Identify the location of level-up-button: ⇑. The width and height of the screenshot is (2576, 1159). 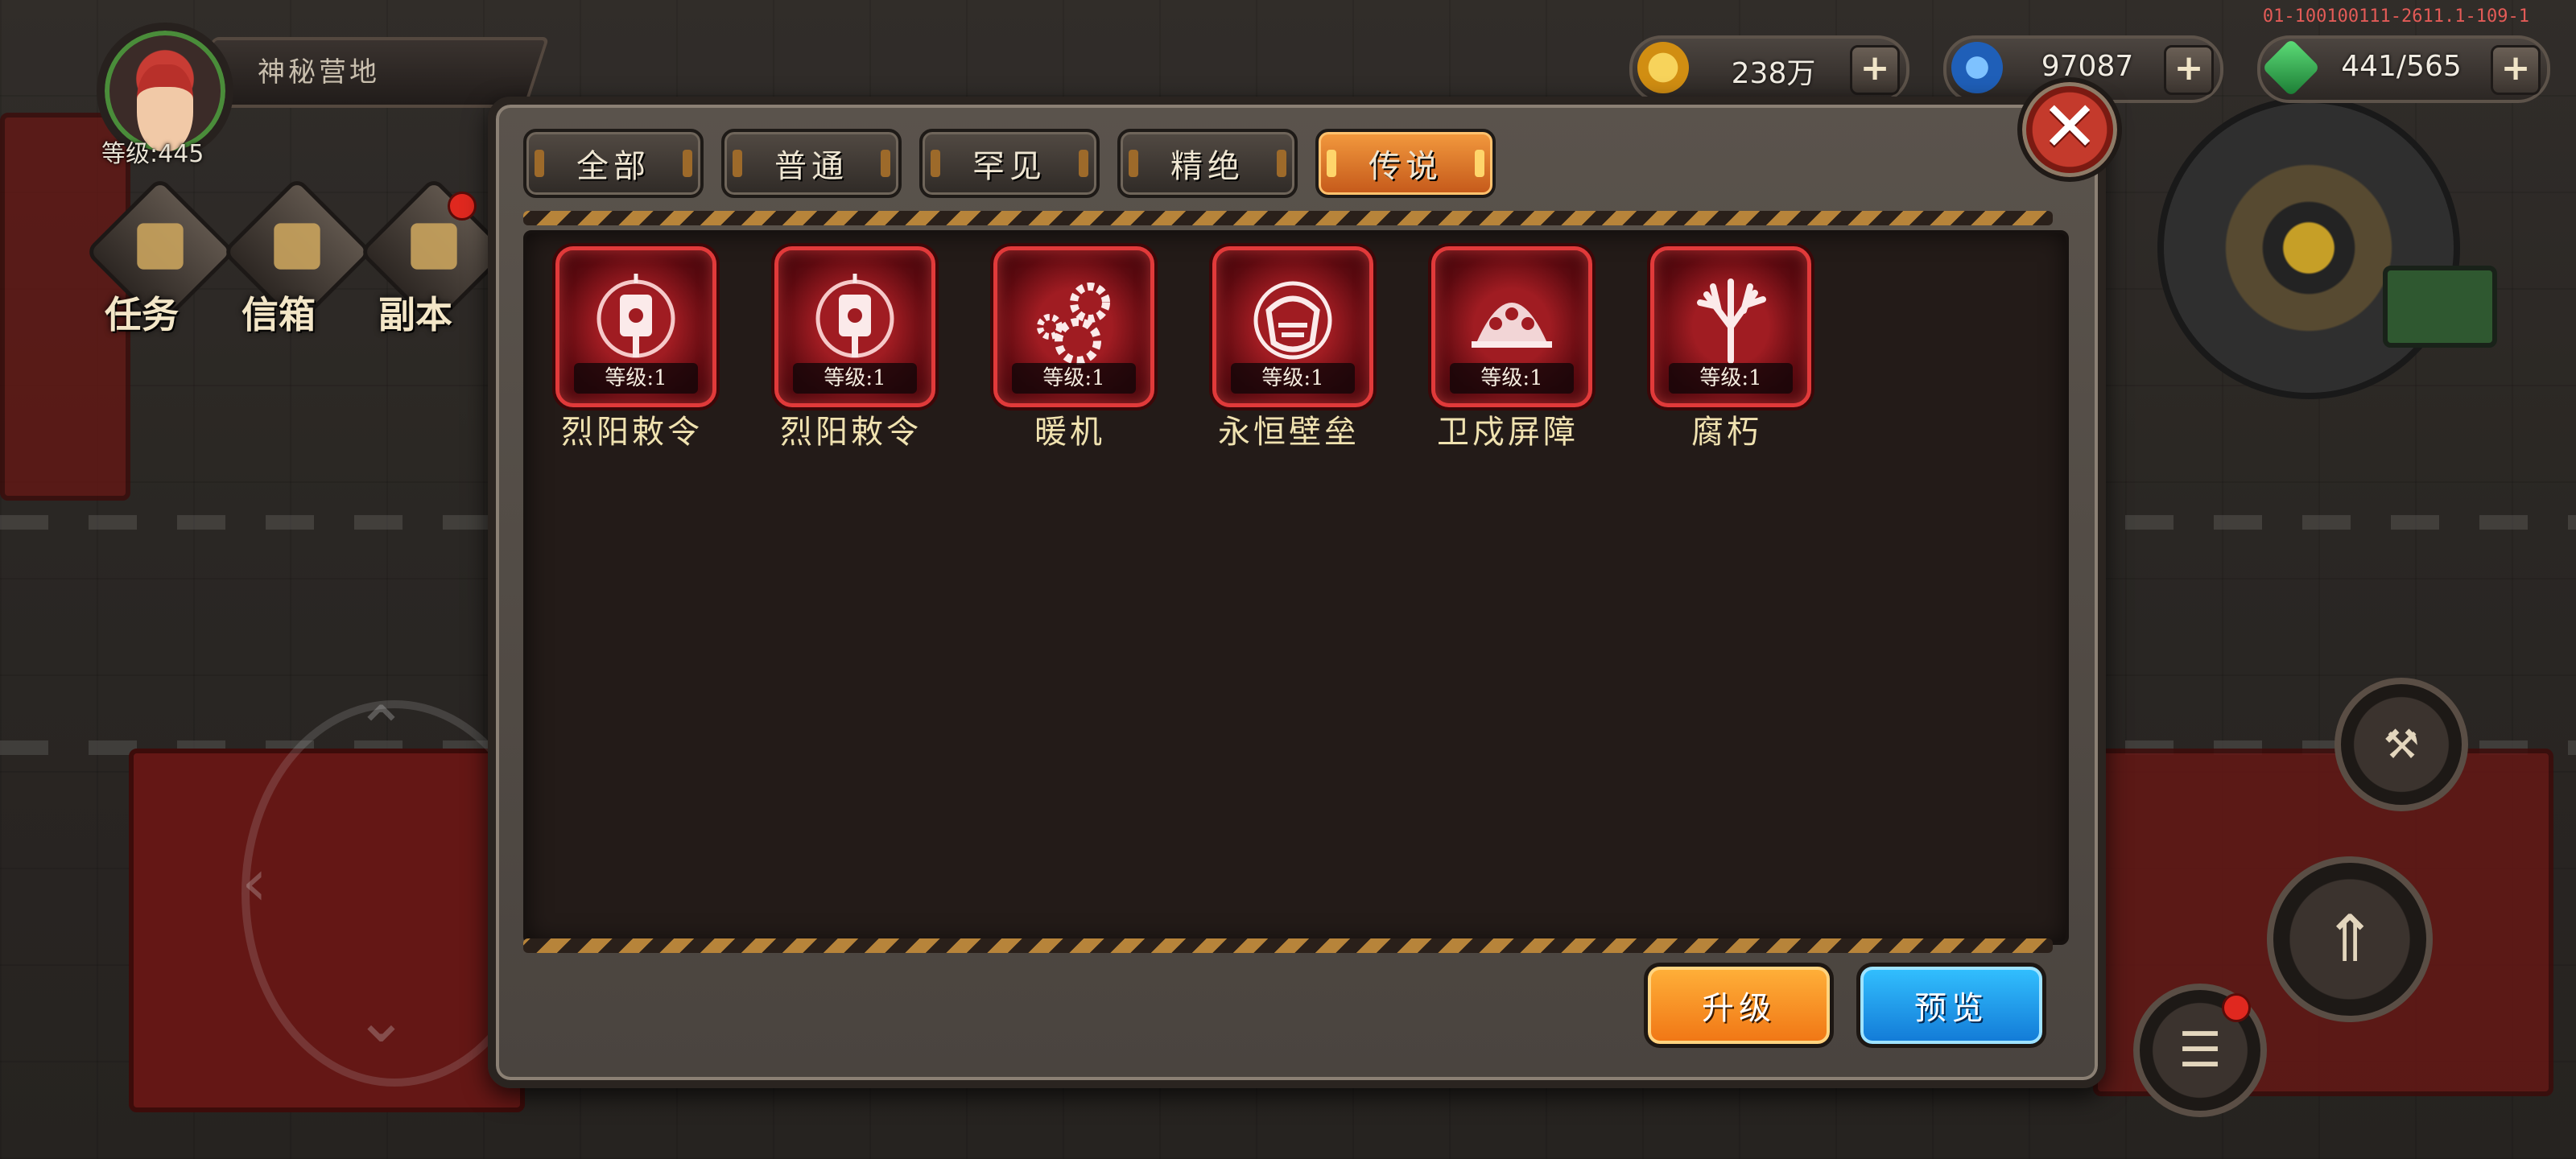
(2350, 939).